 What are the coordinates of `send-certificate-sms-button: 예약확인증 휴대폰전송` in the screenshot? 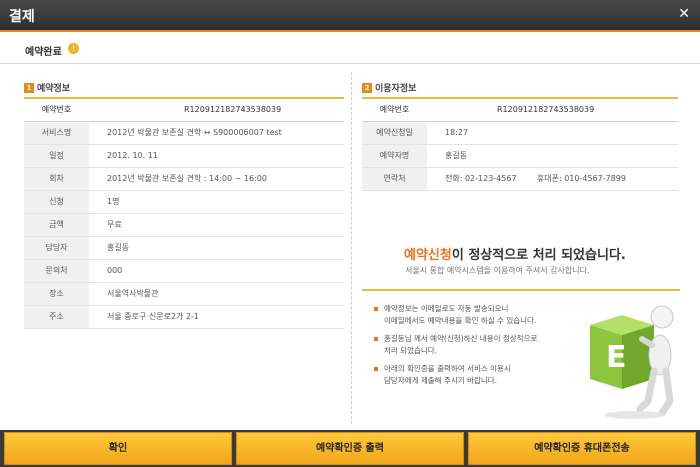 It's located at (582, 448).